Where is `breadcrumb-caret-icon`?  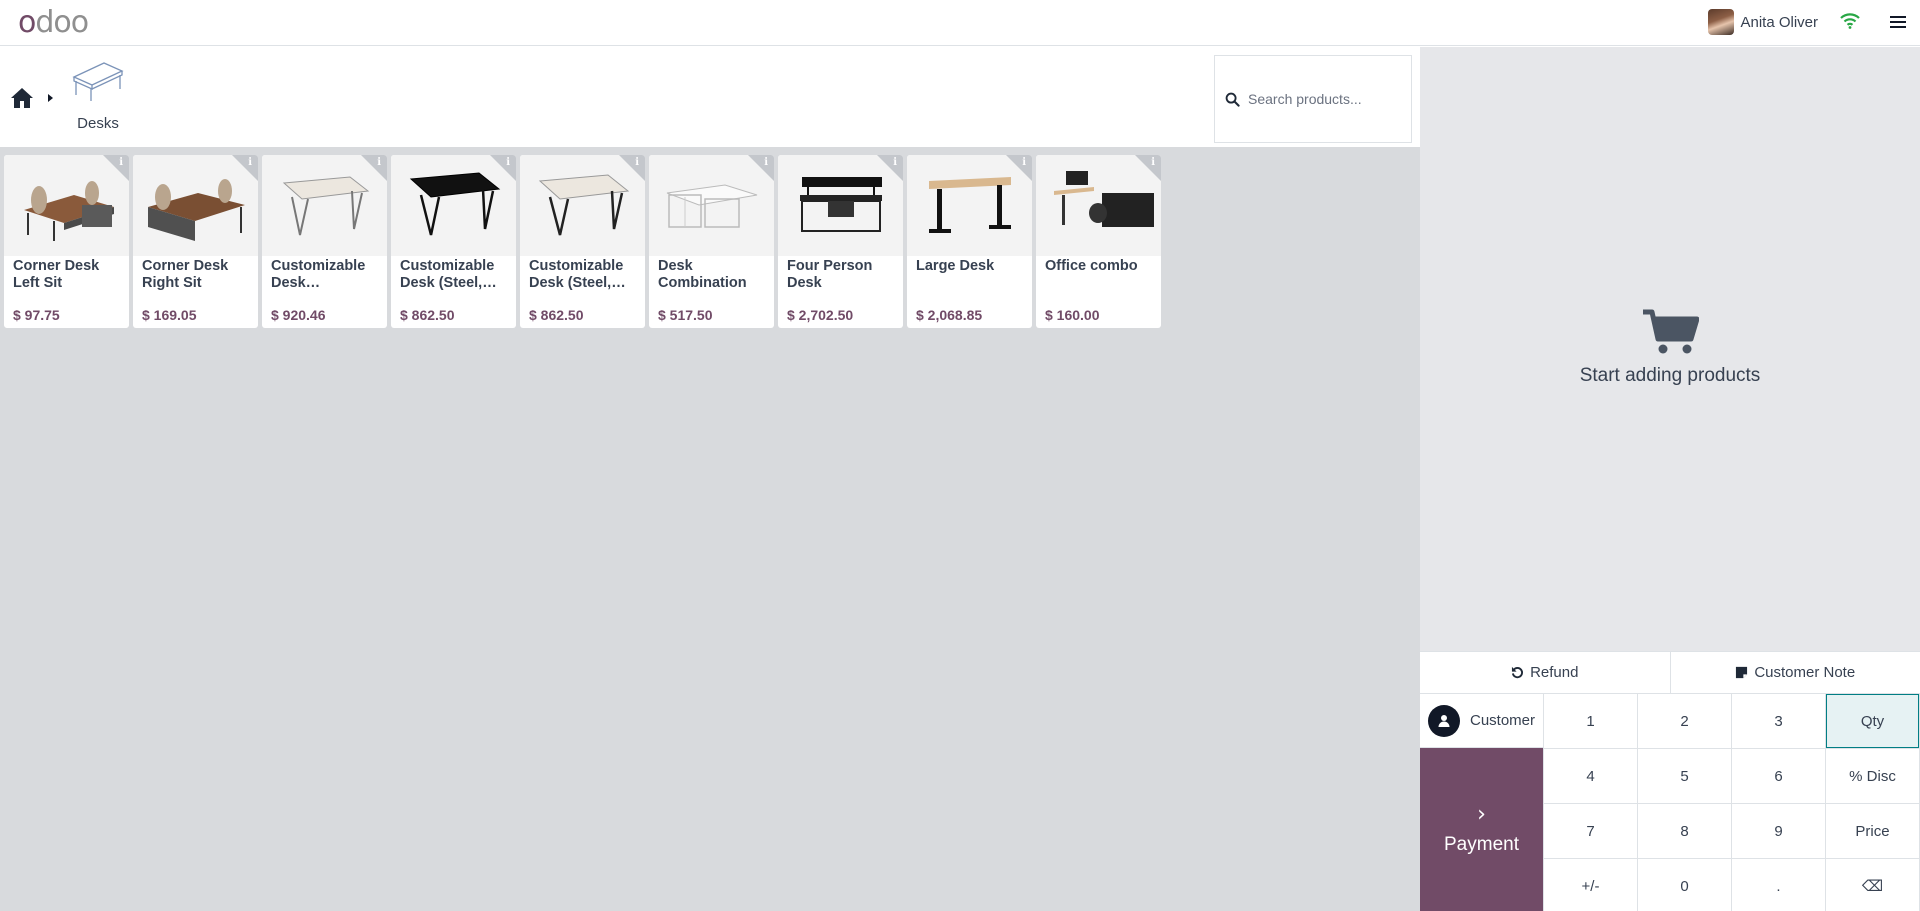
breadcrumb-caret-icon is located at coordinates (50, 98).